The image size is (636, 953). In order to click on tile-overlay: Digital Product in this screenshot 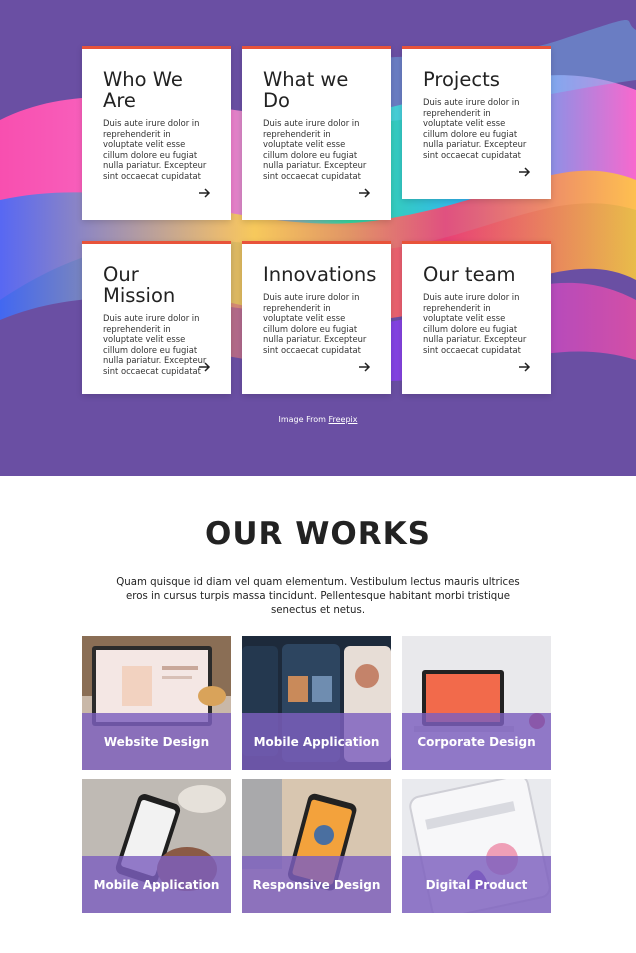, I will do `click(476, 884)`.